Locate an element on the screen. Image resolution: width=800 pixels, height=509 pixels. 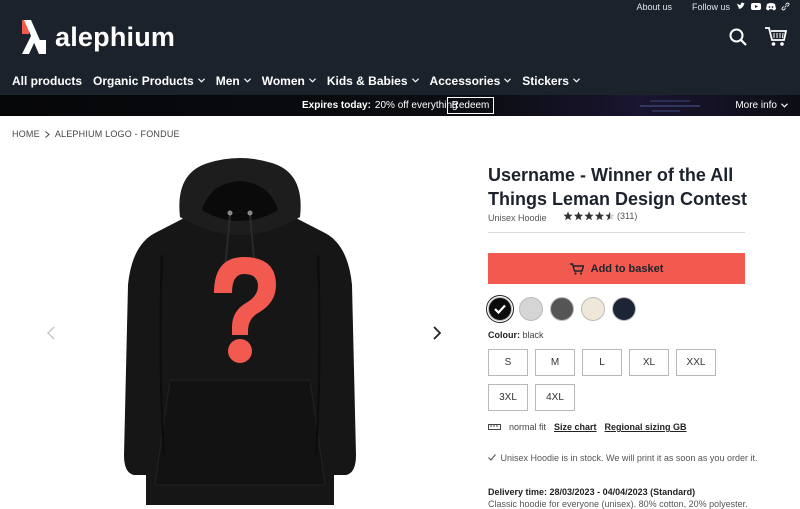
size-chart-link: Size chart is located at coordinates (575, 427).